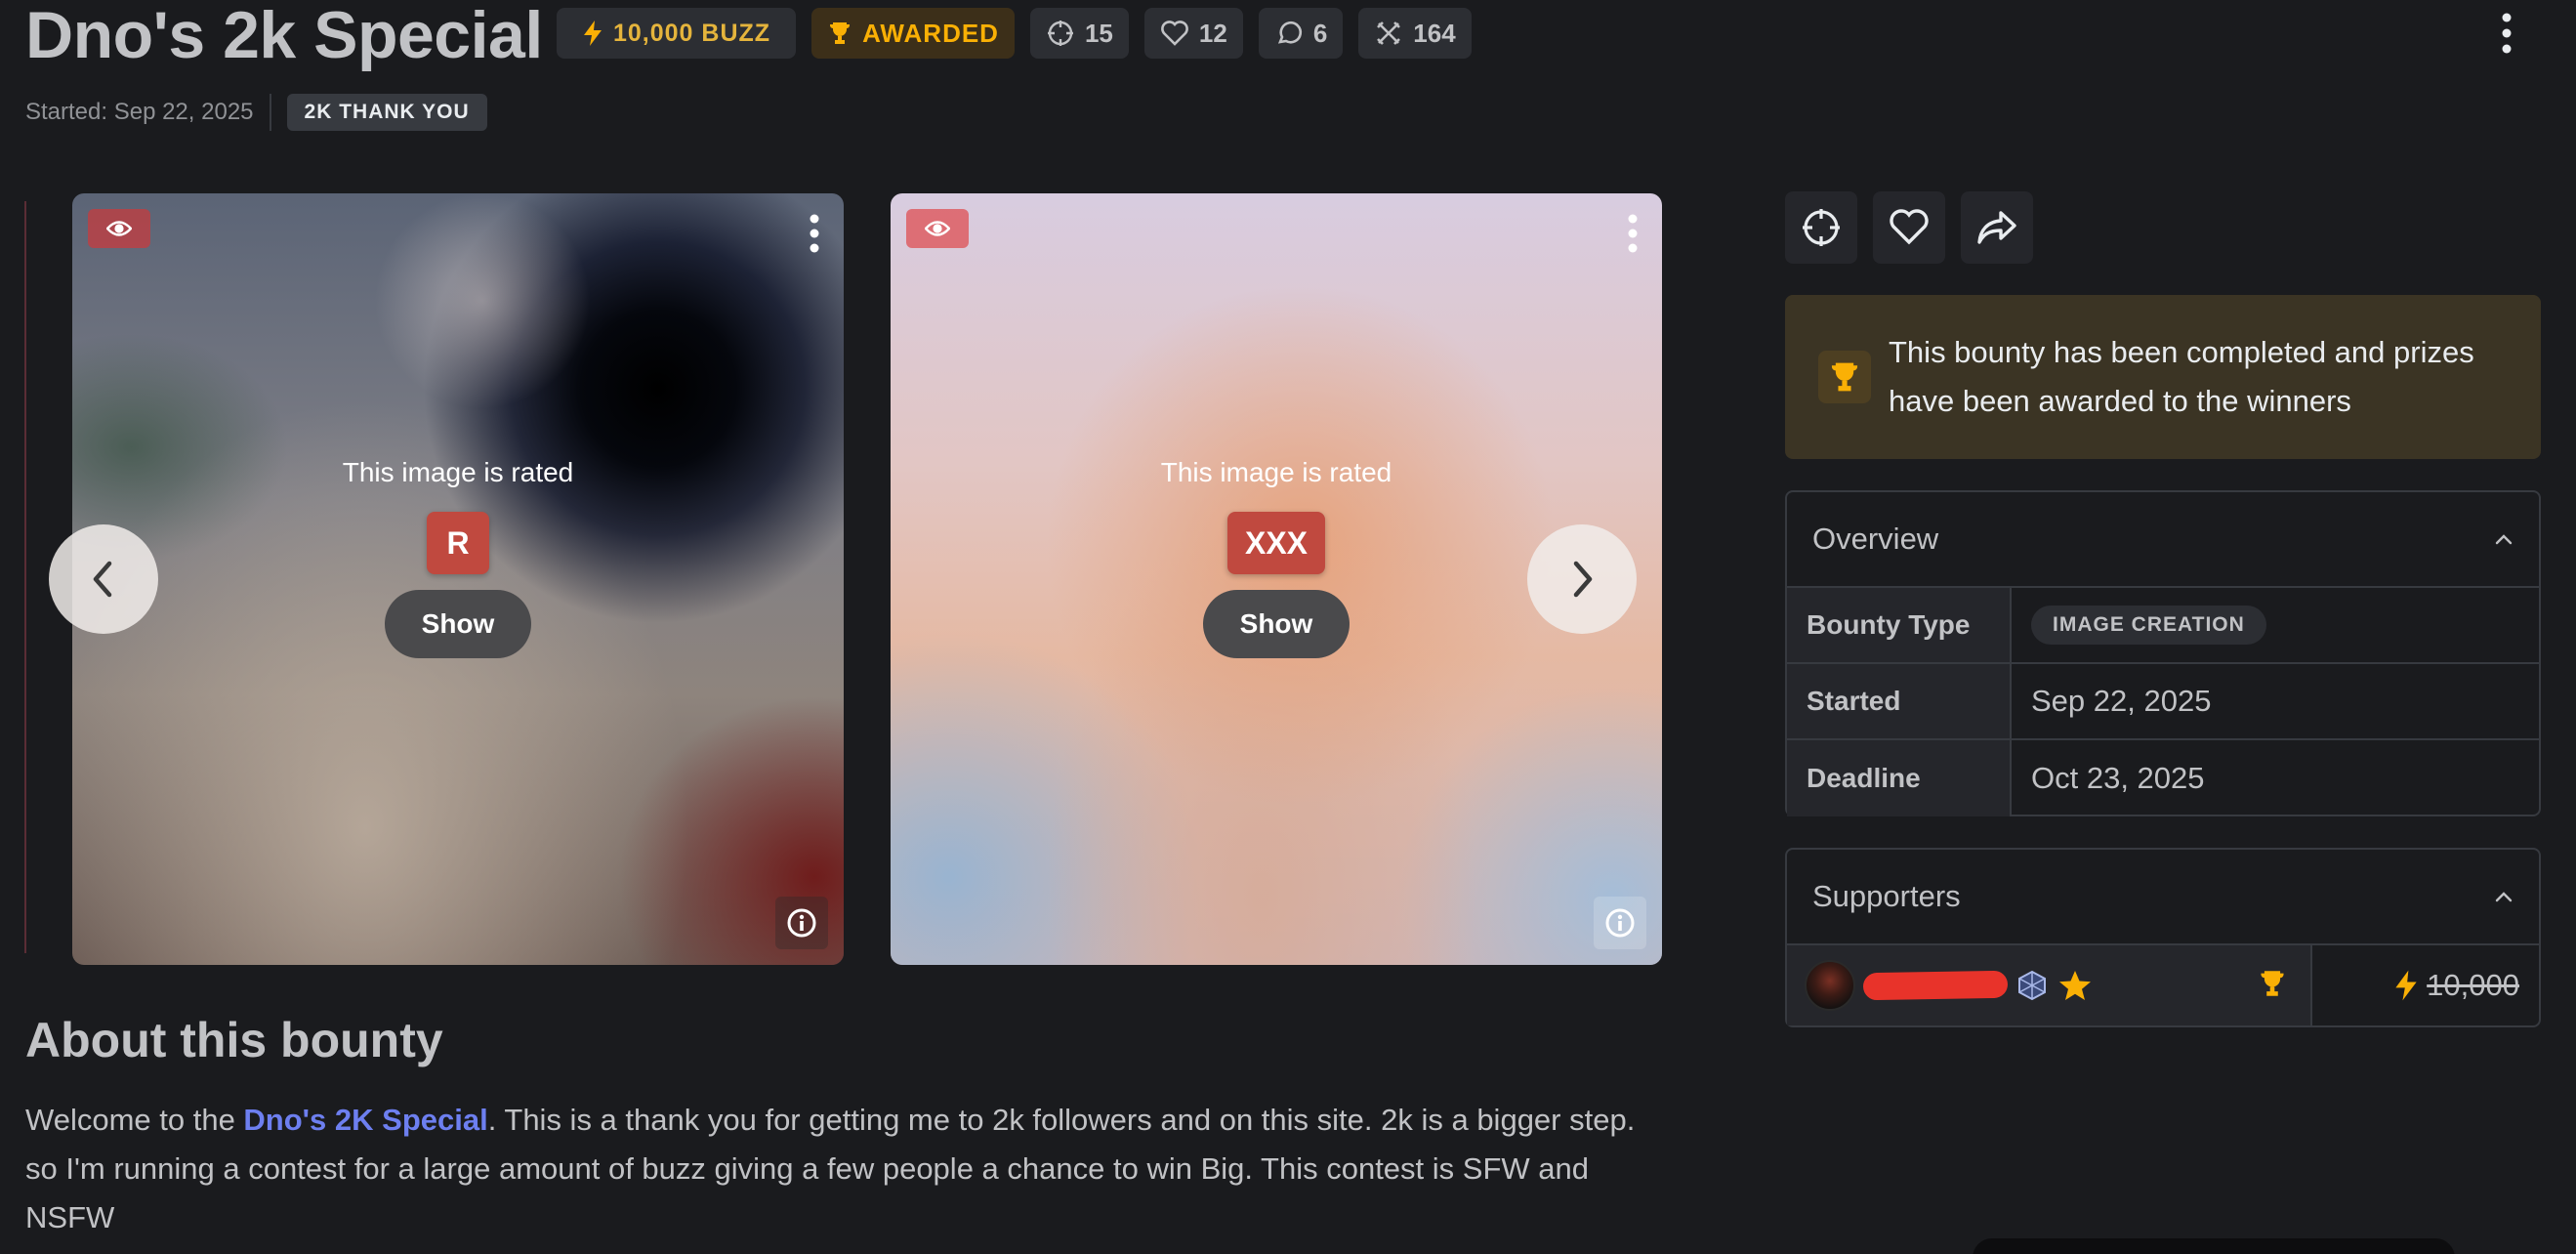 Image resolution: width=2576 pixels, height=1254 pixels. What do you see at coordinates (2148, 625) in the screenshot?
I see `bounty-type-badge: IMAGE CREATION` at bounding box center [2148, 625].